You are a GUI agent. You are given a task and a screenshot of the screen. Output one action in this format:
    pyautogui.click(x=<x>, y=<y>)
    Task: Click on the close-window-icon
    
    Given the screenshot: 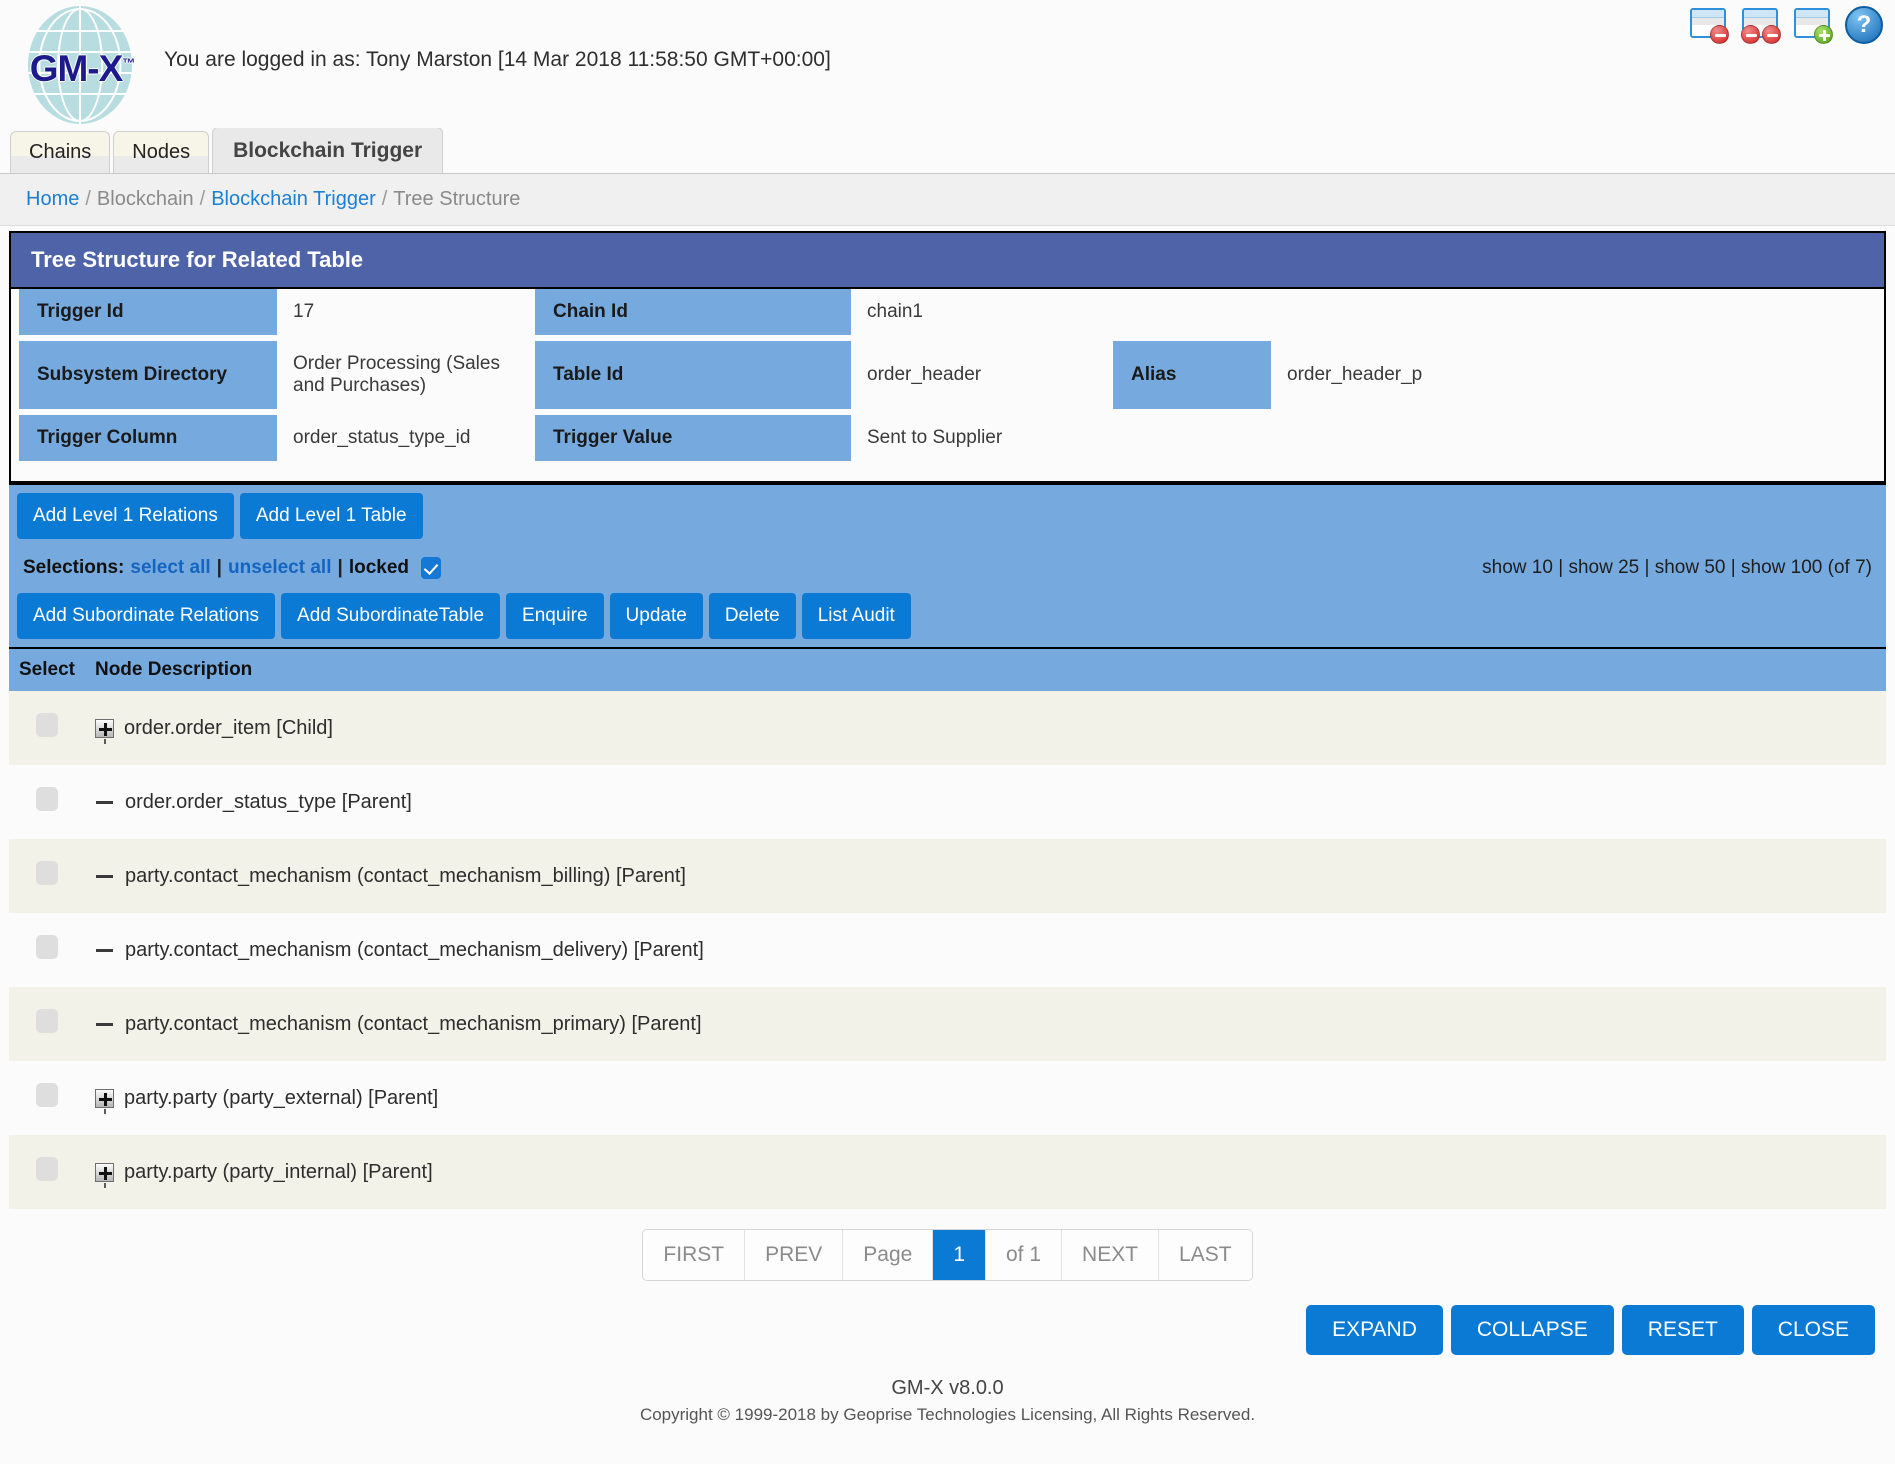 What is the action you would take?
    pyautogui.click(x=1710, y=25)
    